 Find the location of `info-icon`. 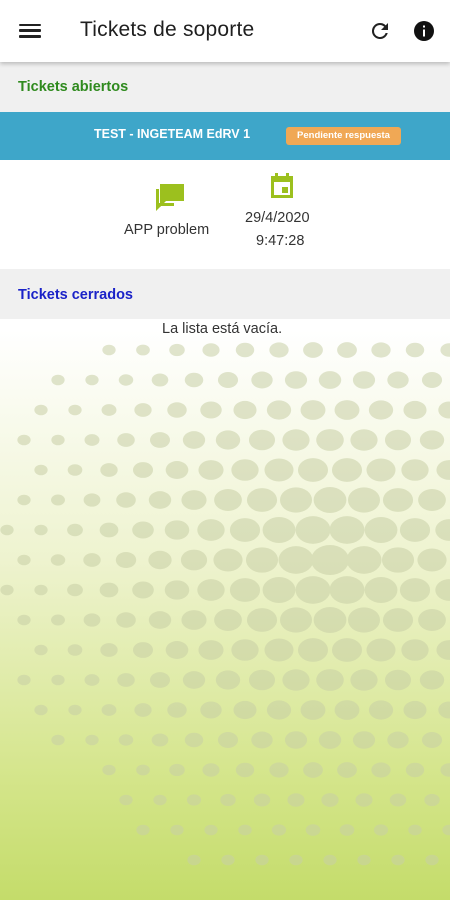

info-icon is located at coordinates (424, 31).